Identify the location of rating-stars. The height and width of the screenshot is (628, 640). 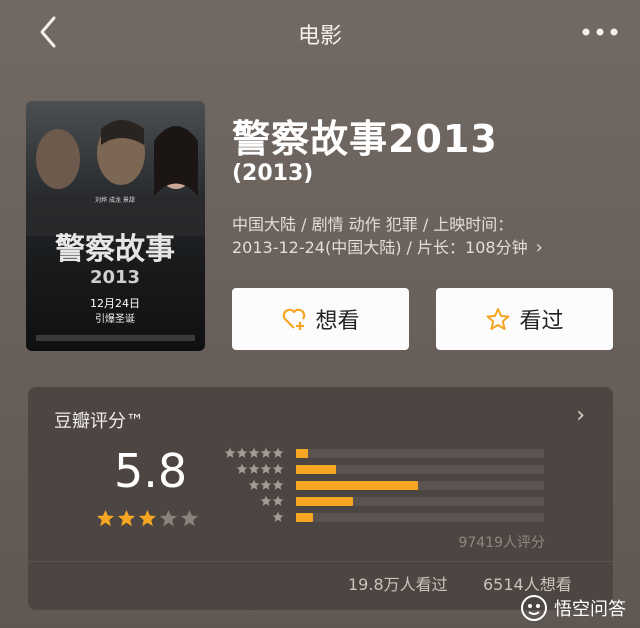
(147, 518).